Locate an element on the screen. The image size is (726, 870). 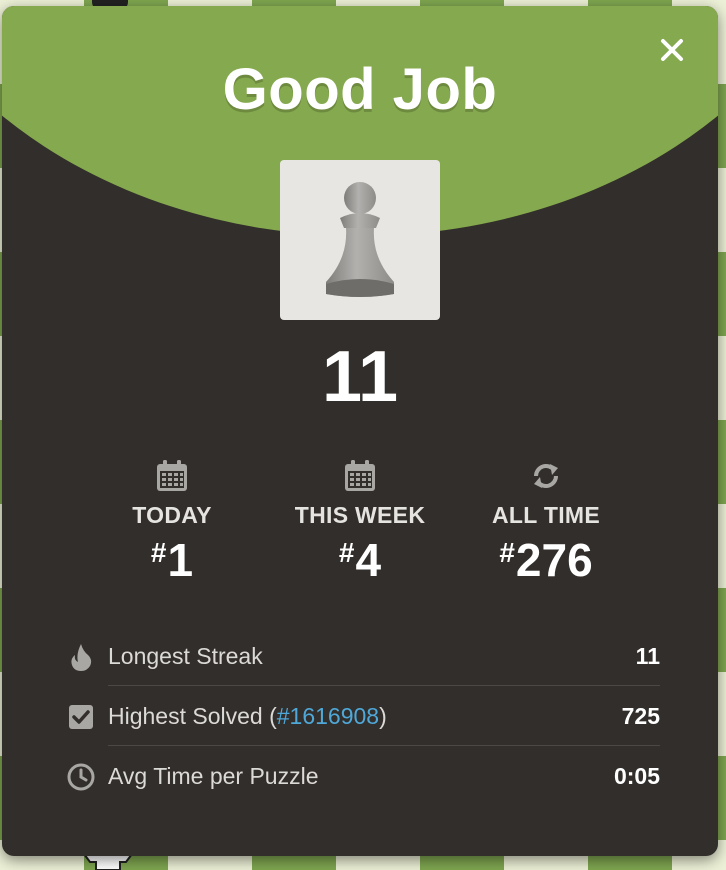
pawn-icon is located at coordinates (360, 239).